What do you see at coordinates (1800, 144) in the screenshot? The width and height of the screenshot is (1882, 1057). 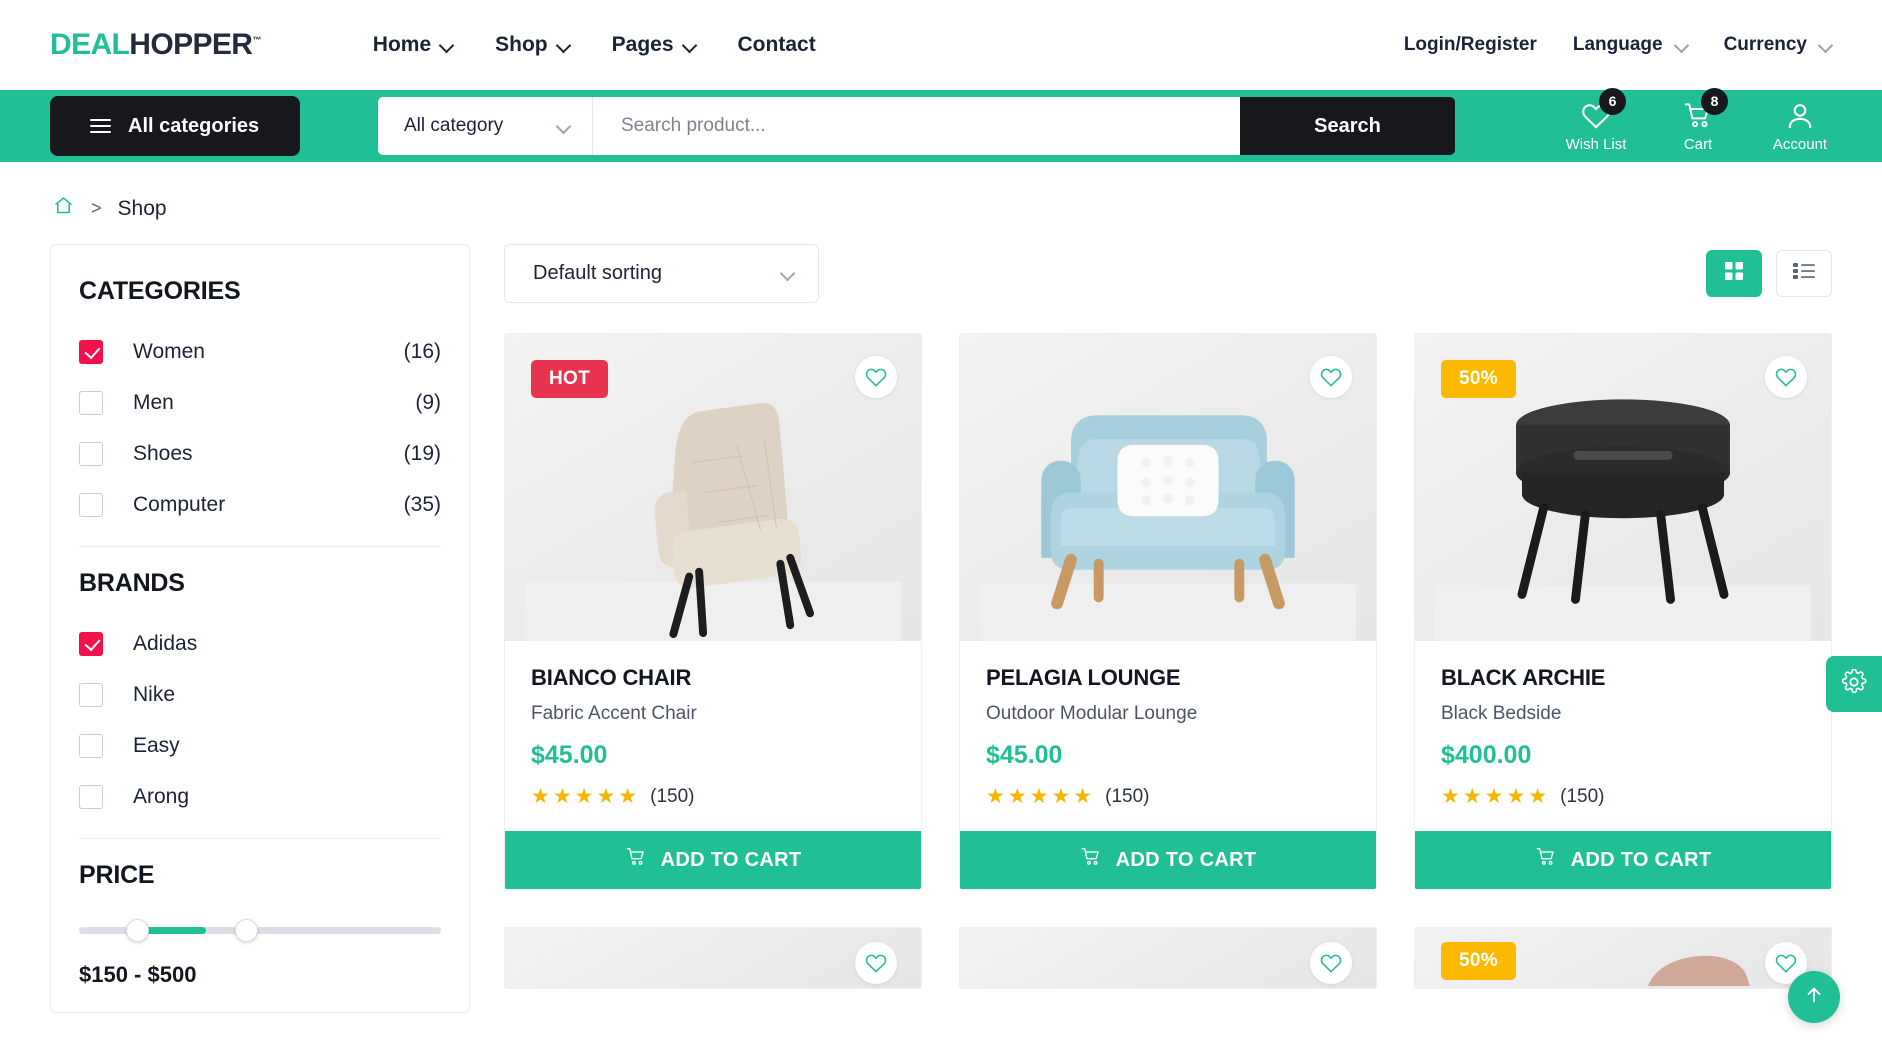 I see `account-label: Account` at bounding box center [1800, 144].